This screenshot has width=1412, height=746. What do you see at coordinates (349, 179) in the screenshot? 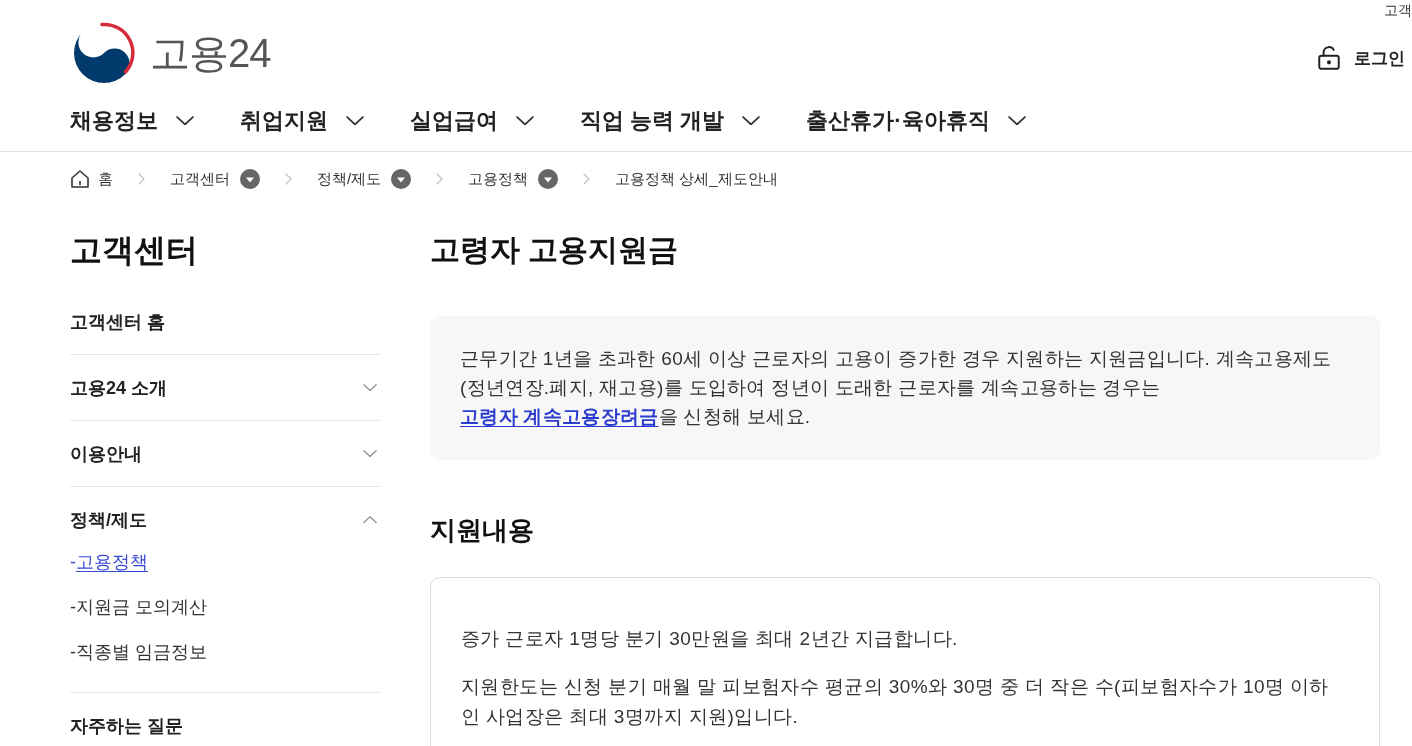
I see `breadcrumb-link: 정책/제도` at bounding box center [349, 179].